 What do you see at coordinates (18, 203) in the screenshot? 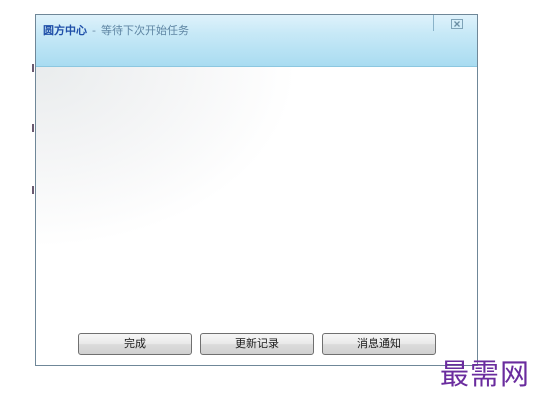
I see `page-background-edge` at bounding box center [18, 203].